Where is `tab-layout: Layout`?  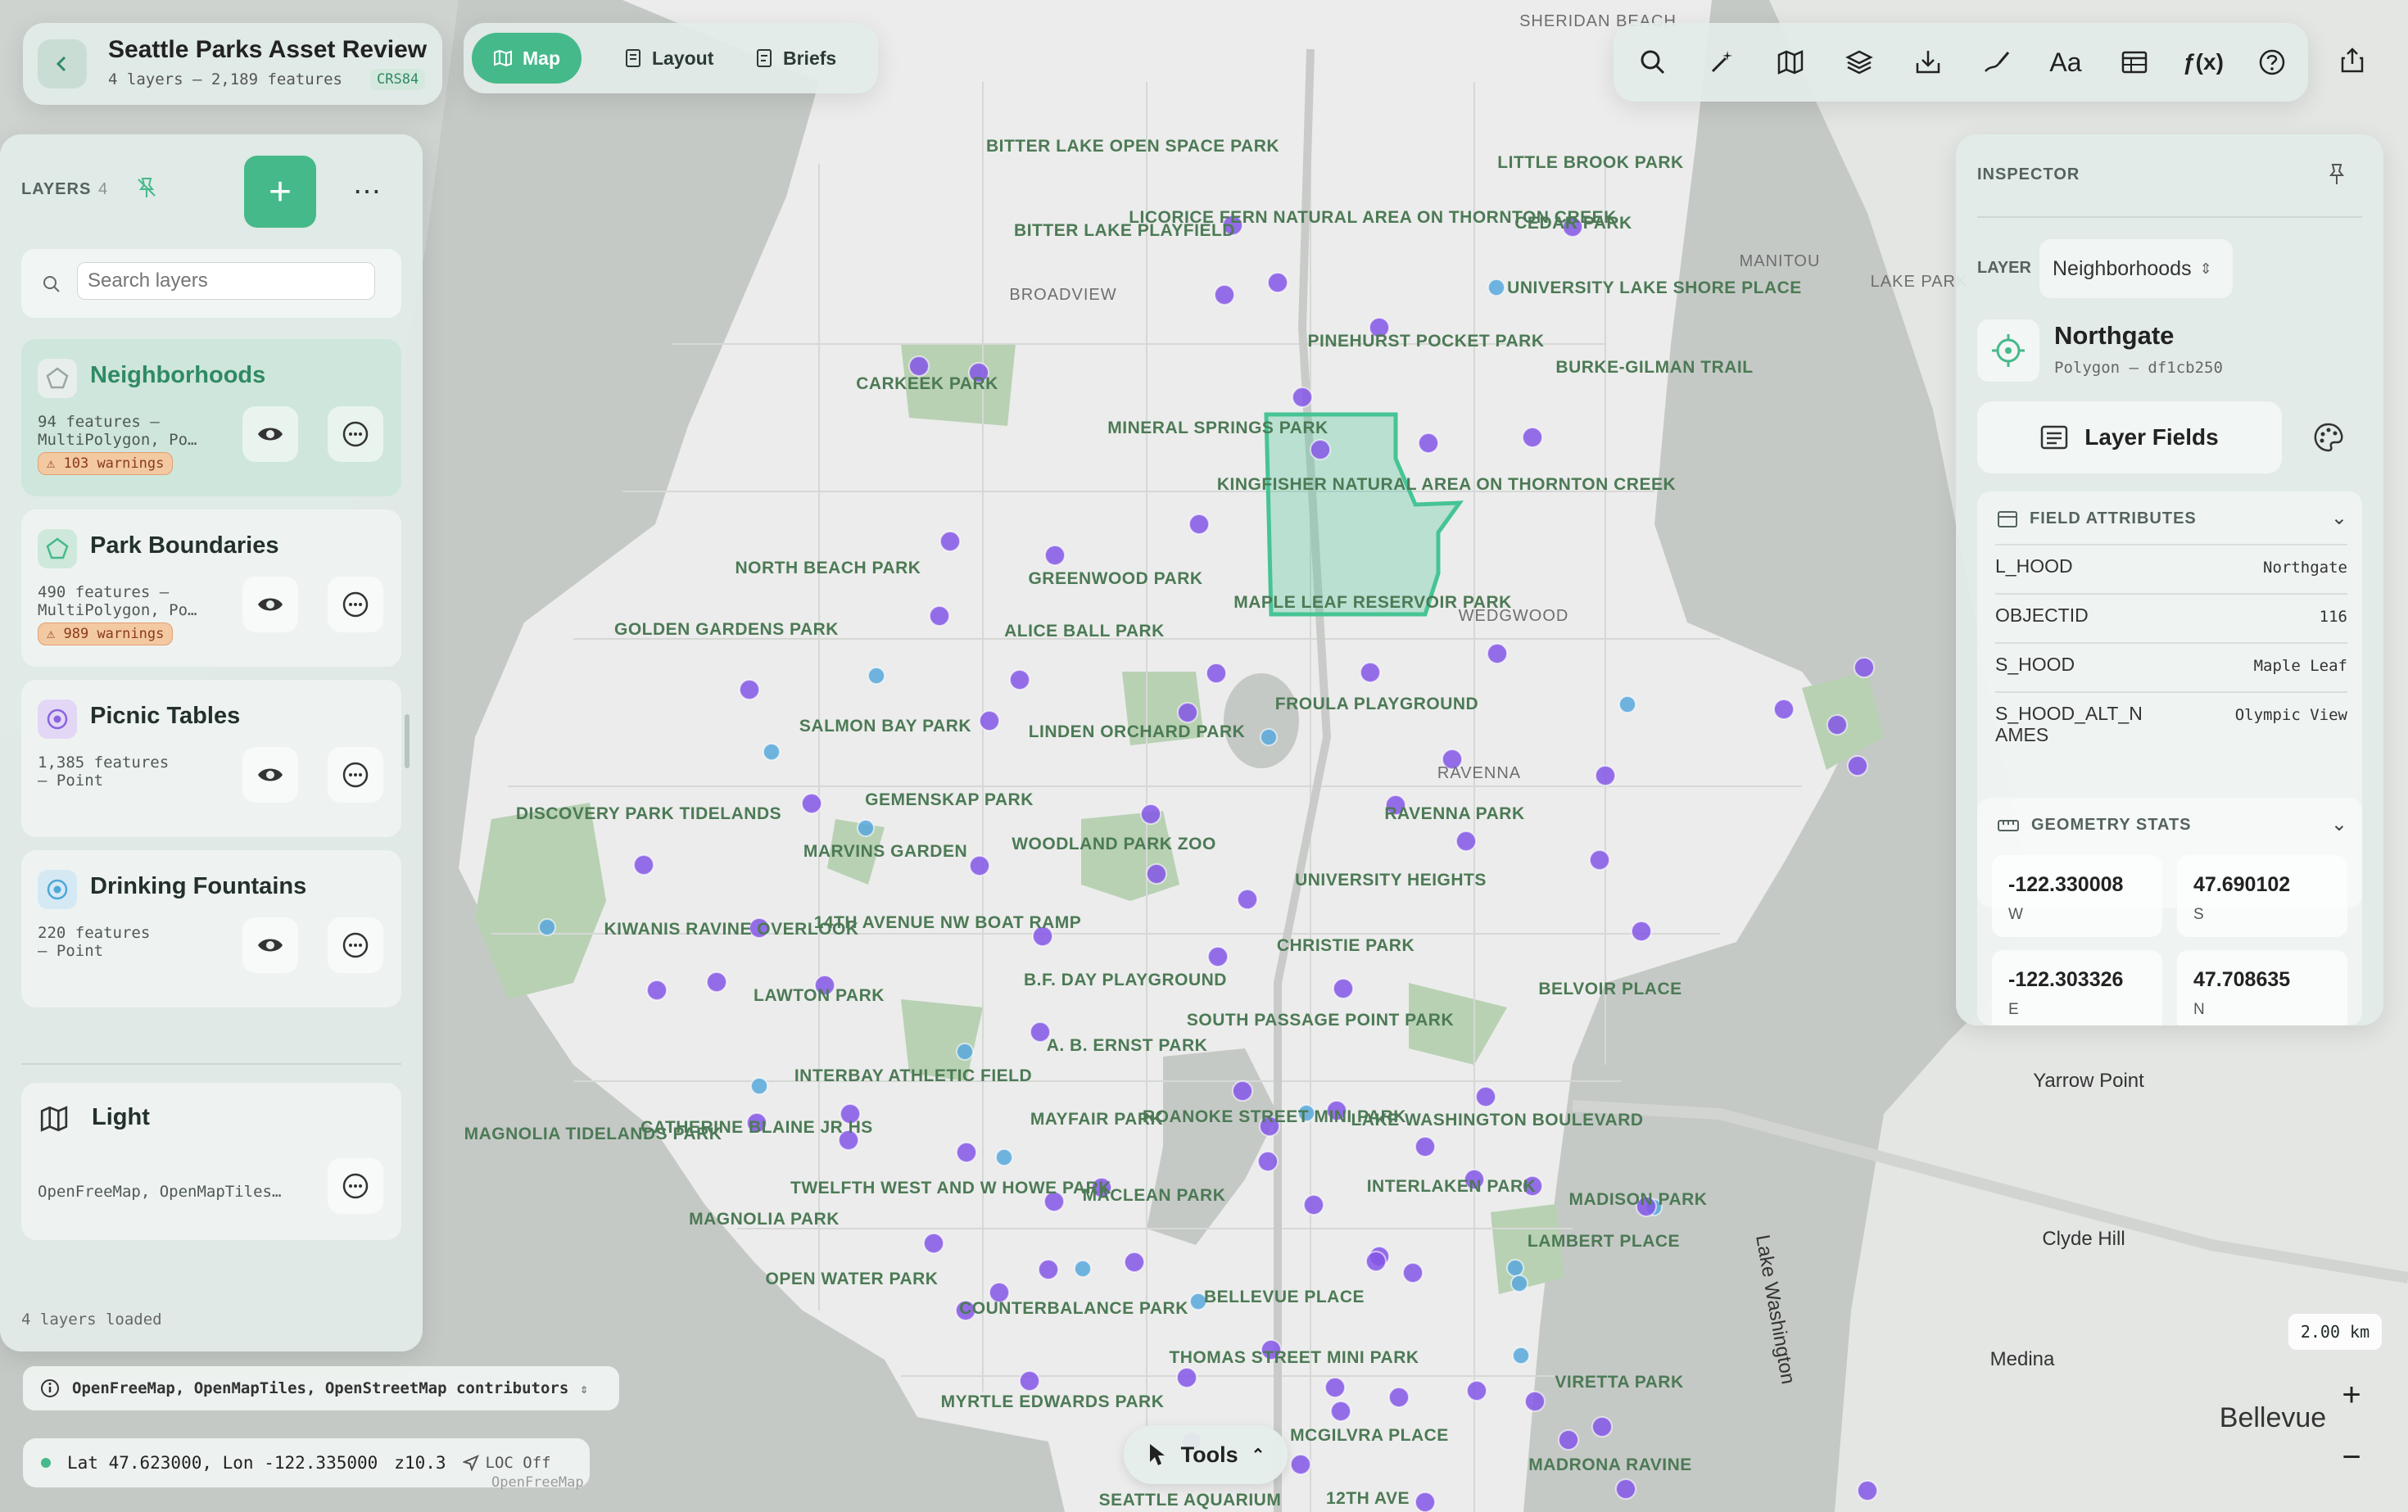 tab-layout: Layout is located at coordinates (669, 59).